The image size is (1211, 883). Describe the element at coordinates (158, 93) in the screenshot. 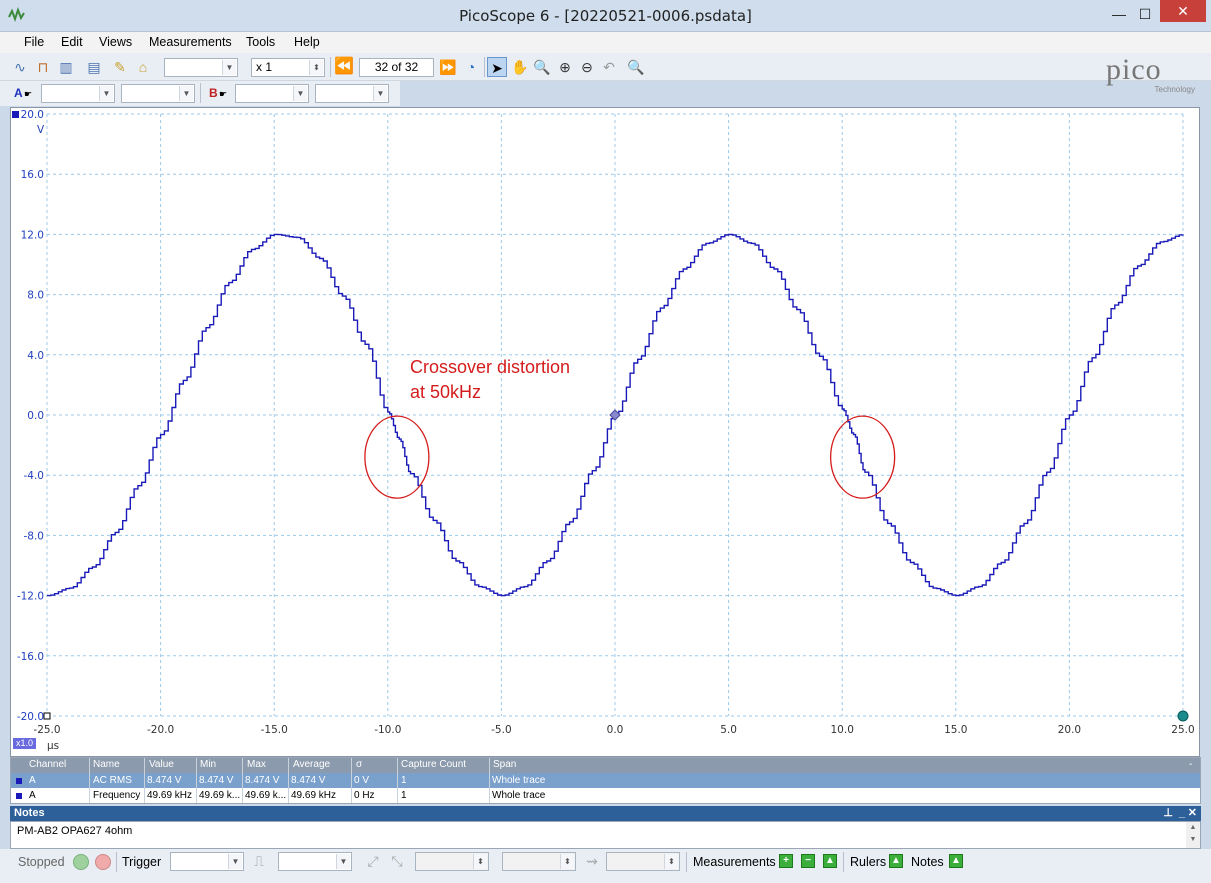

I see `channel-a-coupling-select: ▼` at that location.